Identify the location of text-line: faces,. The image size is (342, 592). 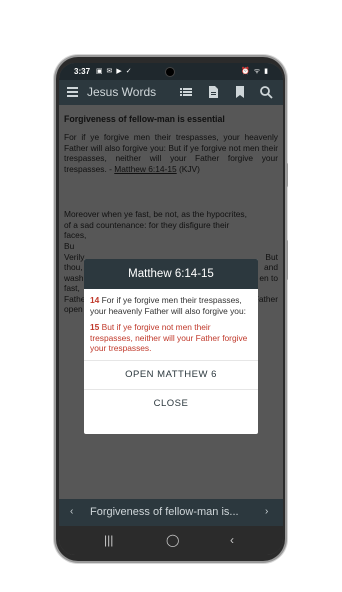
(75, 235).